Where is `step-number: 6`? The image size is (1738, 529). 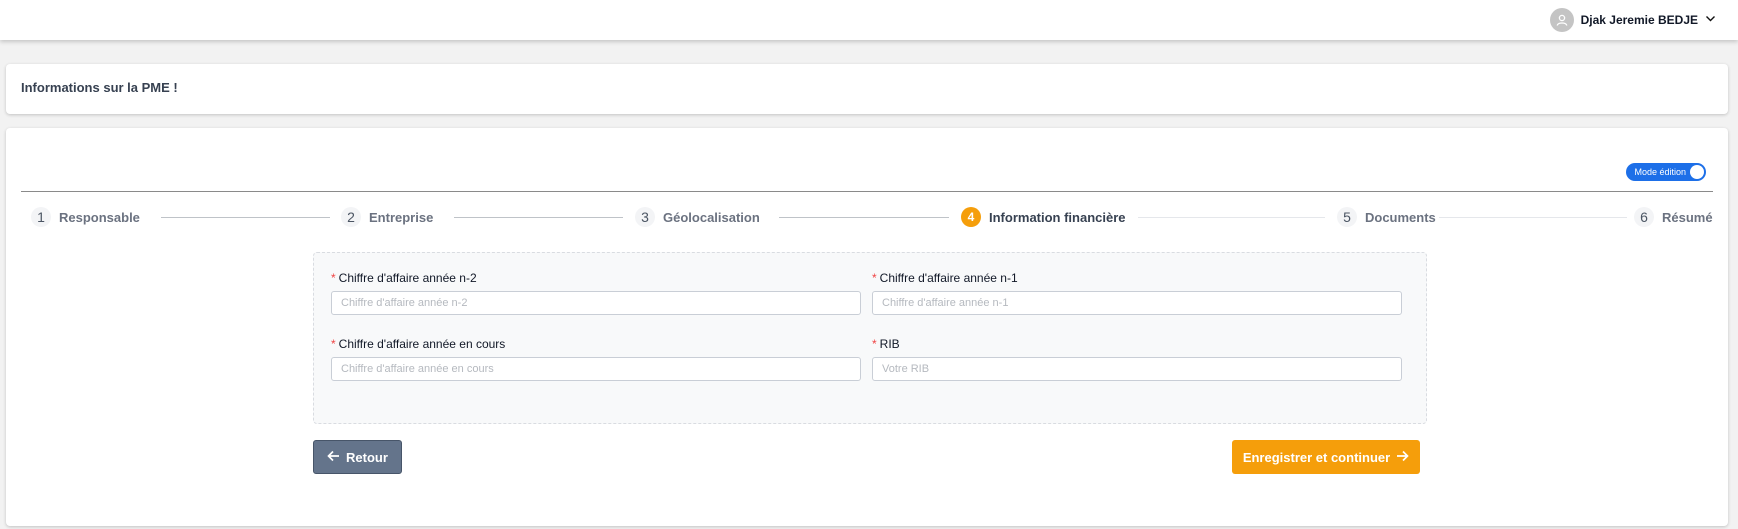 step-number: 6 is located at coordinates (1644, 217).